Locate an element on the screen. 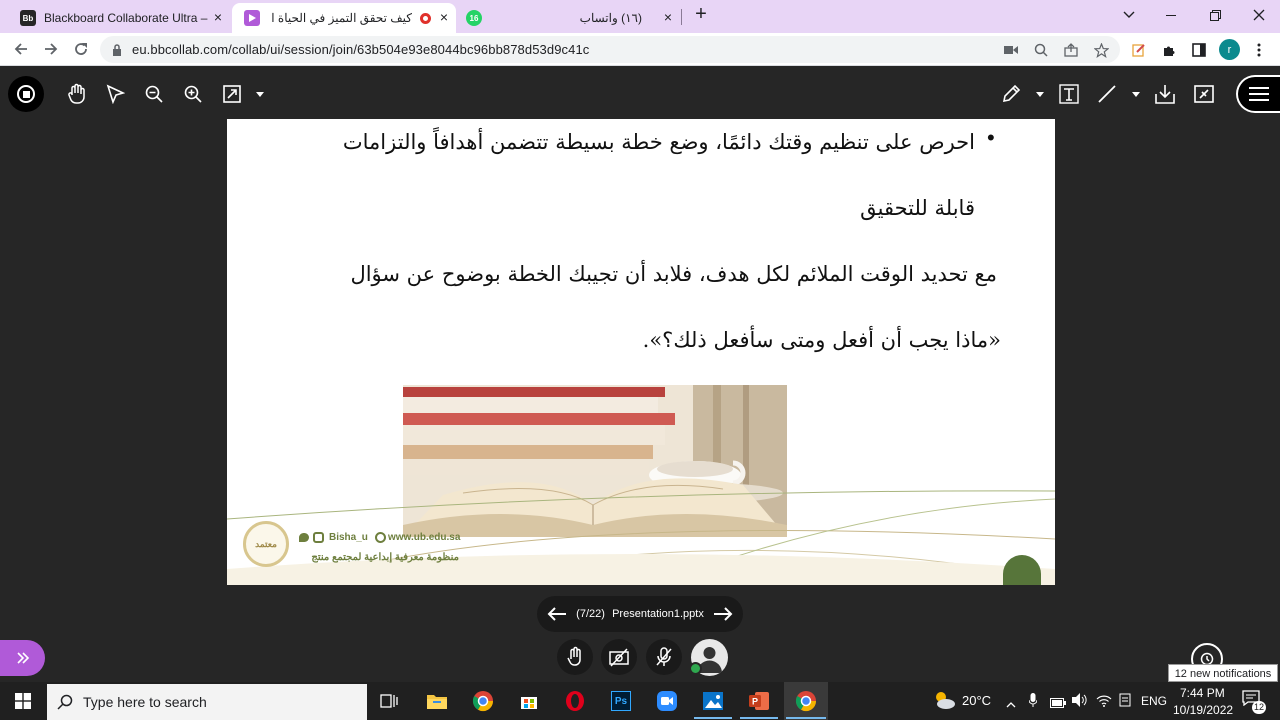 The height and width of the screenshot is (720, 1280). task-view-icon is located at coordinates (389, 701).